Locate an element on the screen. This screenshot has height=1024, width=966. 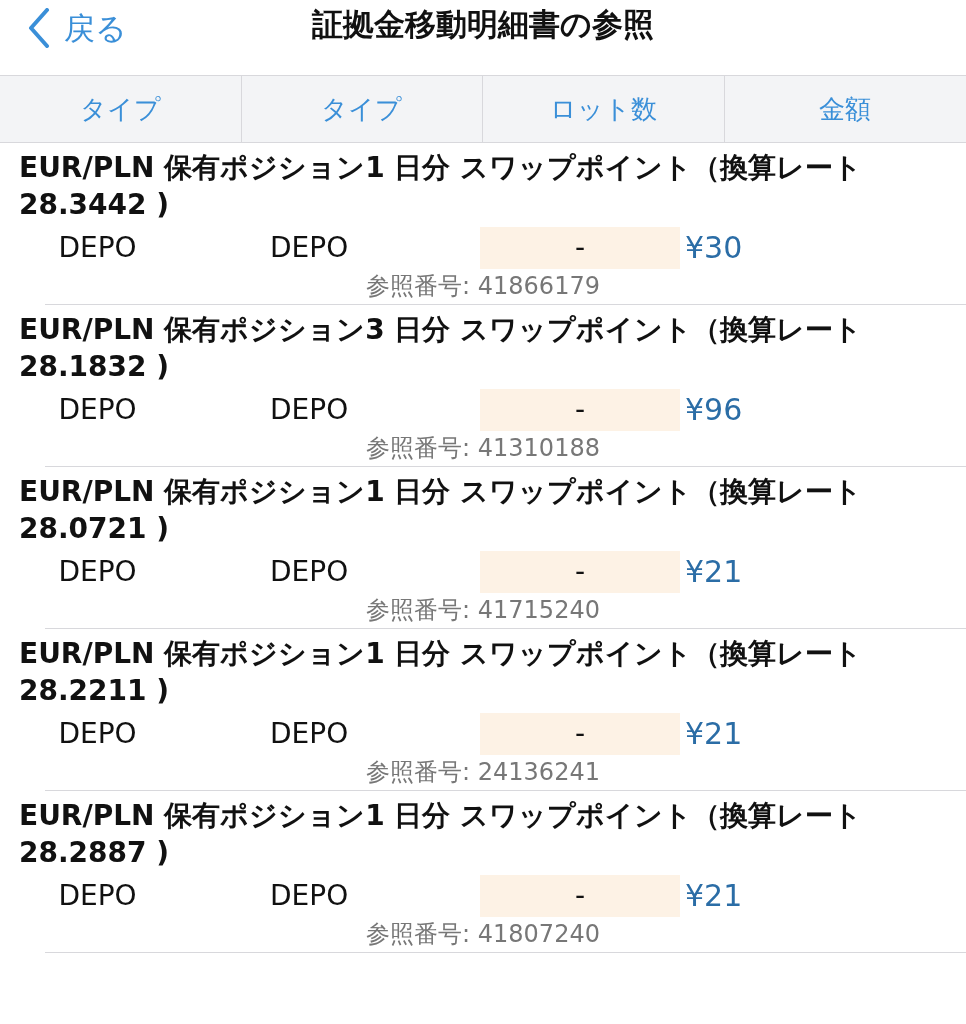
column-header: 金額 is located at coordinates (845, 109).